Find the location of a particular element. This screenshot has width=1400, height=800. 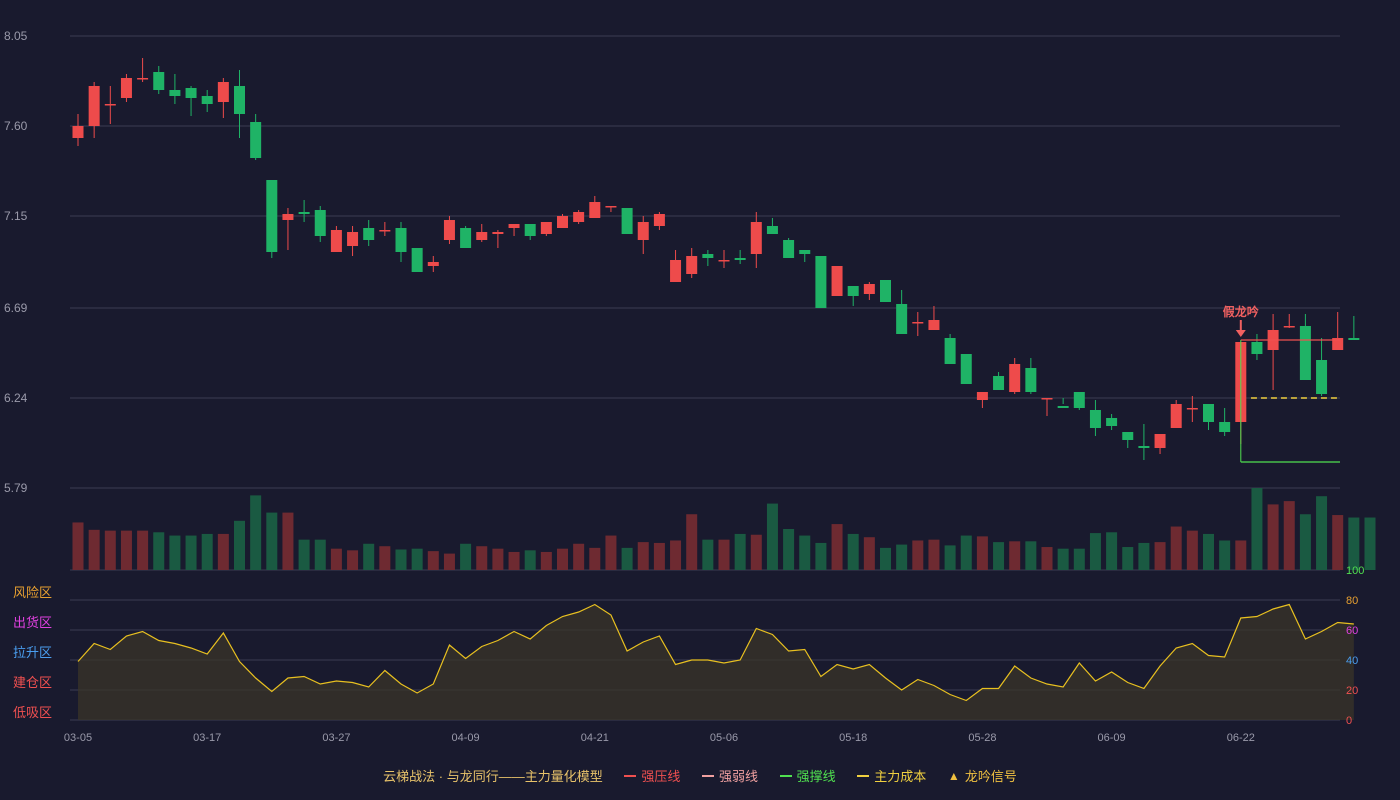

price-tick-label: 5.79 is located at coordinates (16, 488).